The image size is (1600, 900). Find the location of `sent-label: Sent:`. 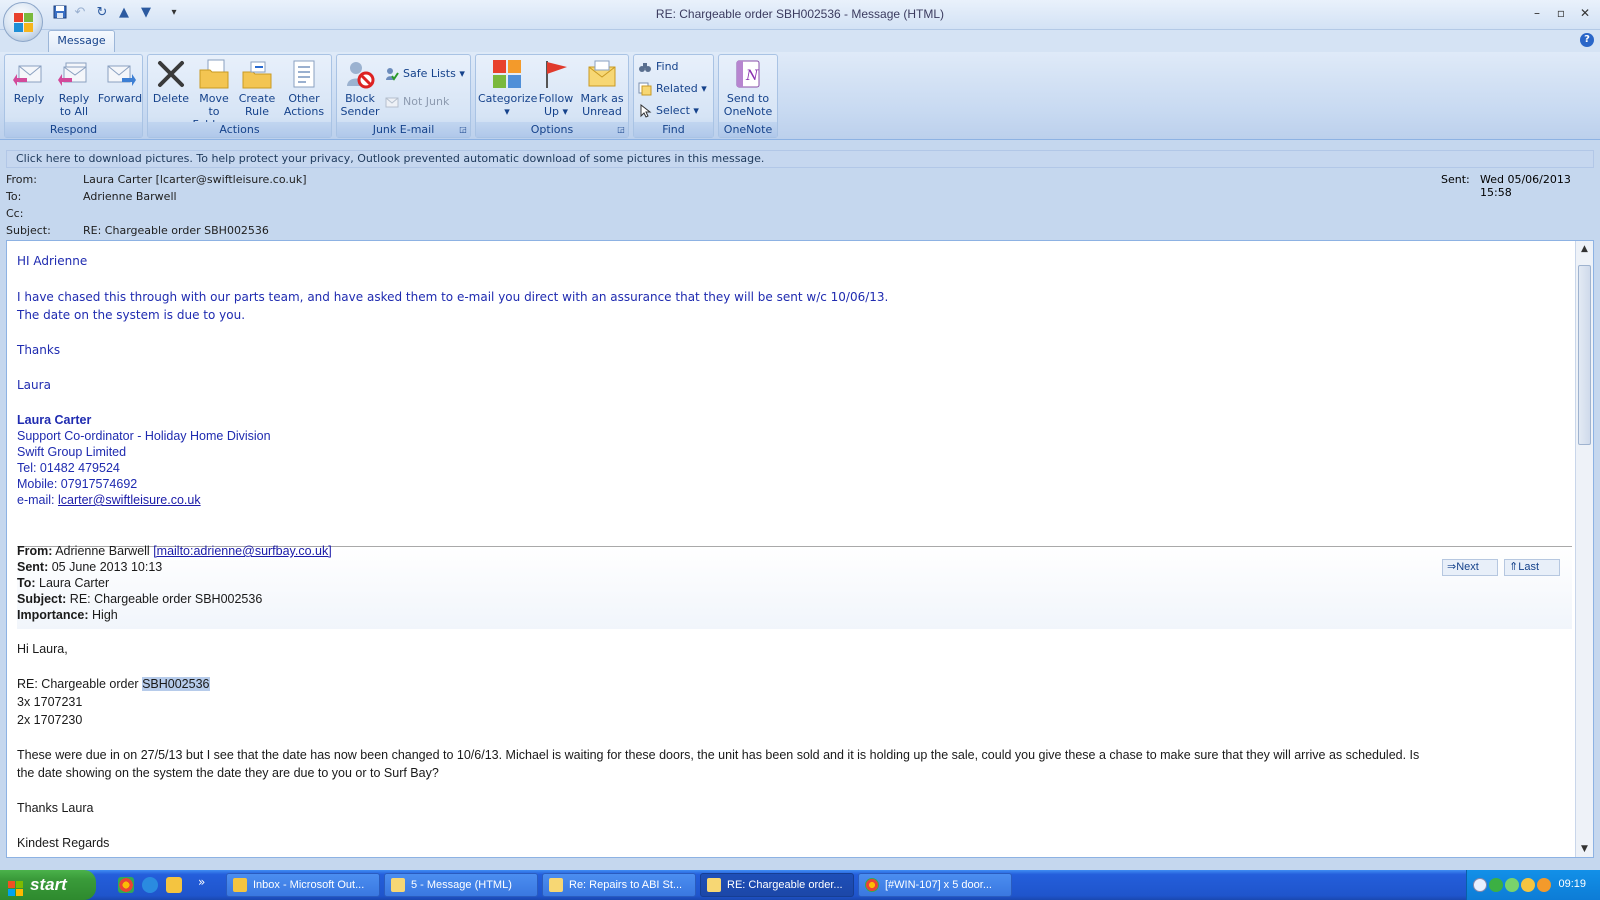

sent-label: Sent: is located at coordinates (1455, 179).